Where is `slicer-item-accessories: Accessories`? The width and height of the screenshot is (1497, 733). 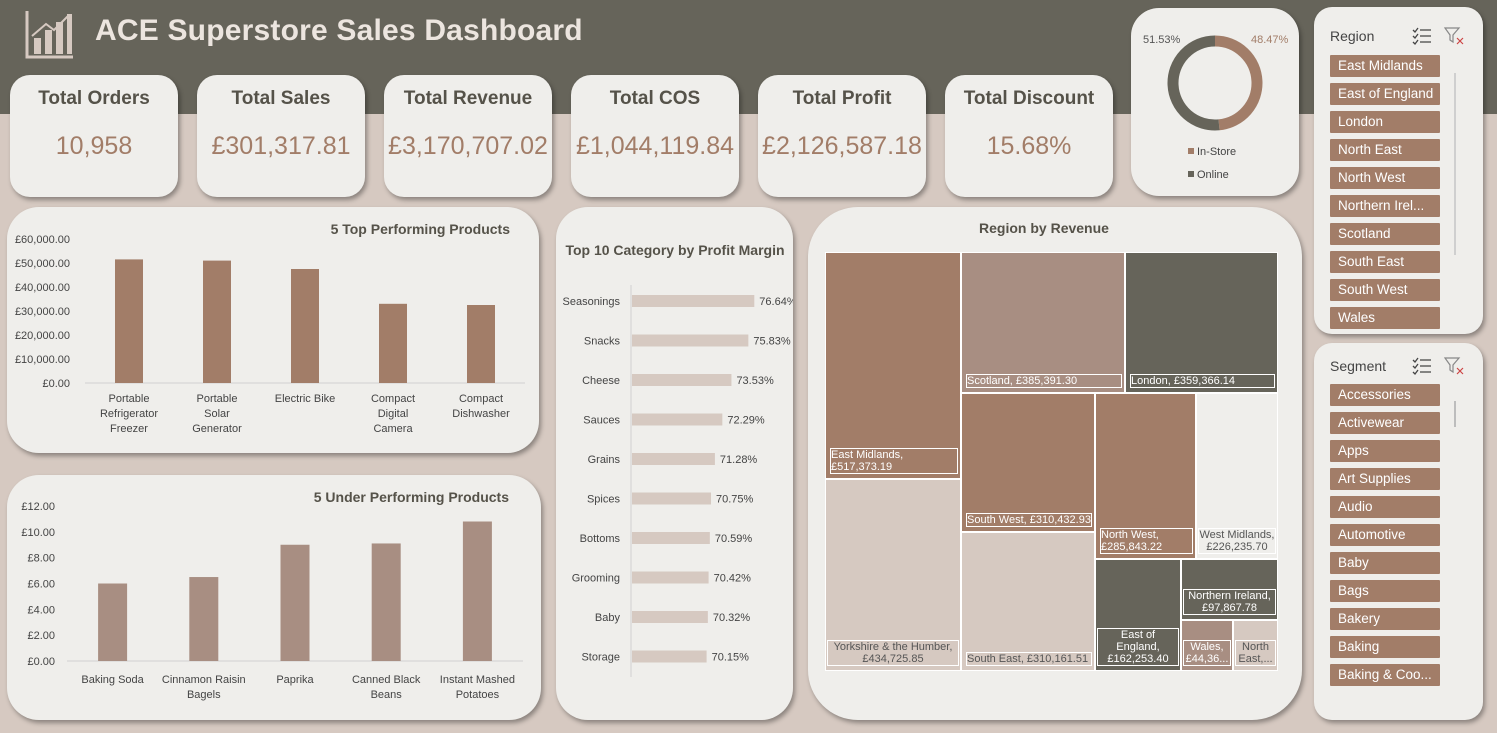 slicer-item-accessories: Accessories is located at coordinates (1385, 395).